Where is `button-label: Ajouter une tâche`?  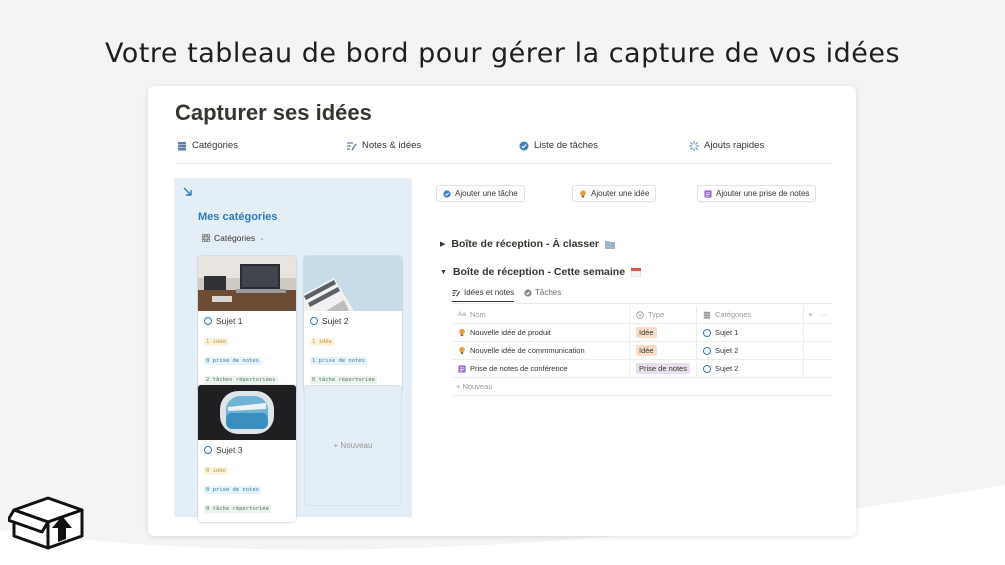
button-label: Ajouter une tâche is located at coordinates (486, 193).